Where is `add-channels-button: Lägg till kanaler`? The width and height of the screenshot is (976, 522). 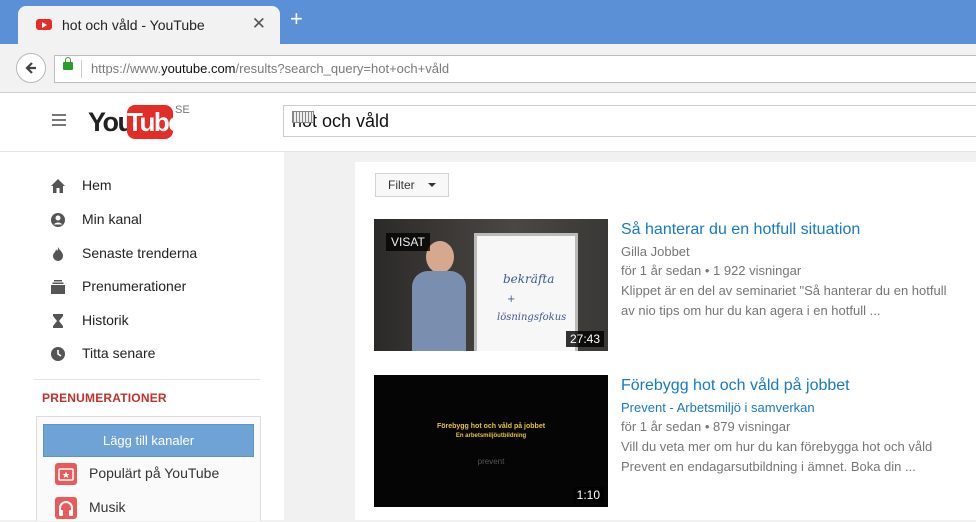
add-channels-button: Lägg till kanaler is located at coordinates (148, 440).